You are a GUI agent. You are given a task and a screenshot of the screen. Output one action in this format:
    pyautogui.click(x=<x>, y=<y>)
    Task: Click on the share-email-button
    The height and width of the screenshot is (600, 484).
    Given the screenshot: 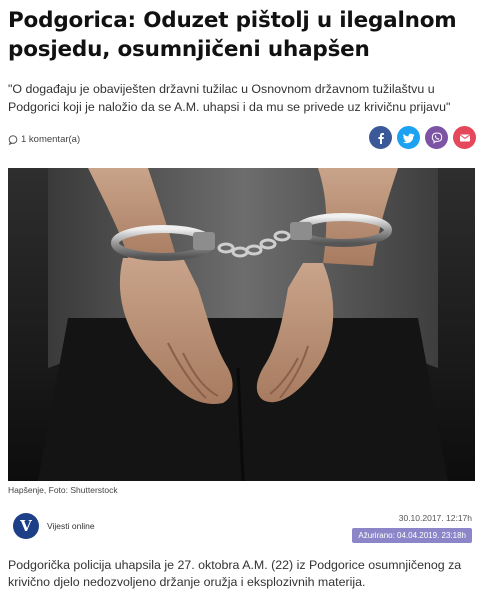 What is the action you would take?
    pyautogui.click(x=464, y=137)
    